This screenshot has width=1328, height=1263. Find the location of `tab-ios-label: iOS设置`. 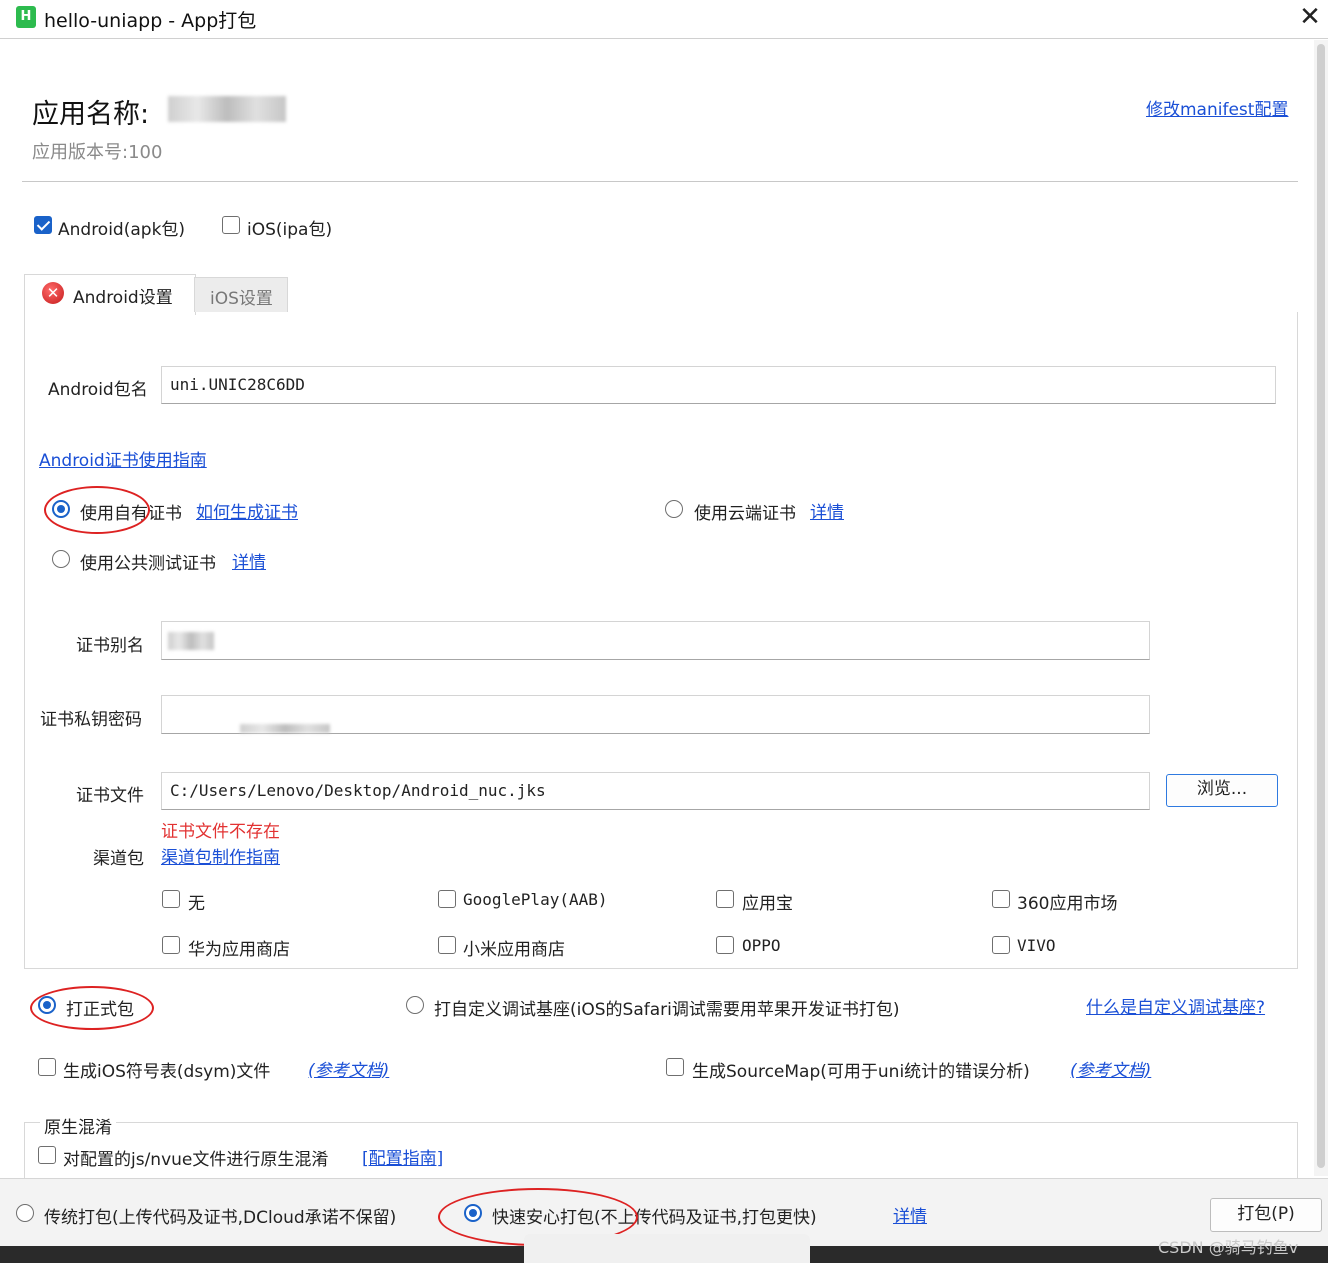

tab-ios-label: iOS设置 is located at coordinates (241, 299).